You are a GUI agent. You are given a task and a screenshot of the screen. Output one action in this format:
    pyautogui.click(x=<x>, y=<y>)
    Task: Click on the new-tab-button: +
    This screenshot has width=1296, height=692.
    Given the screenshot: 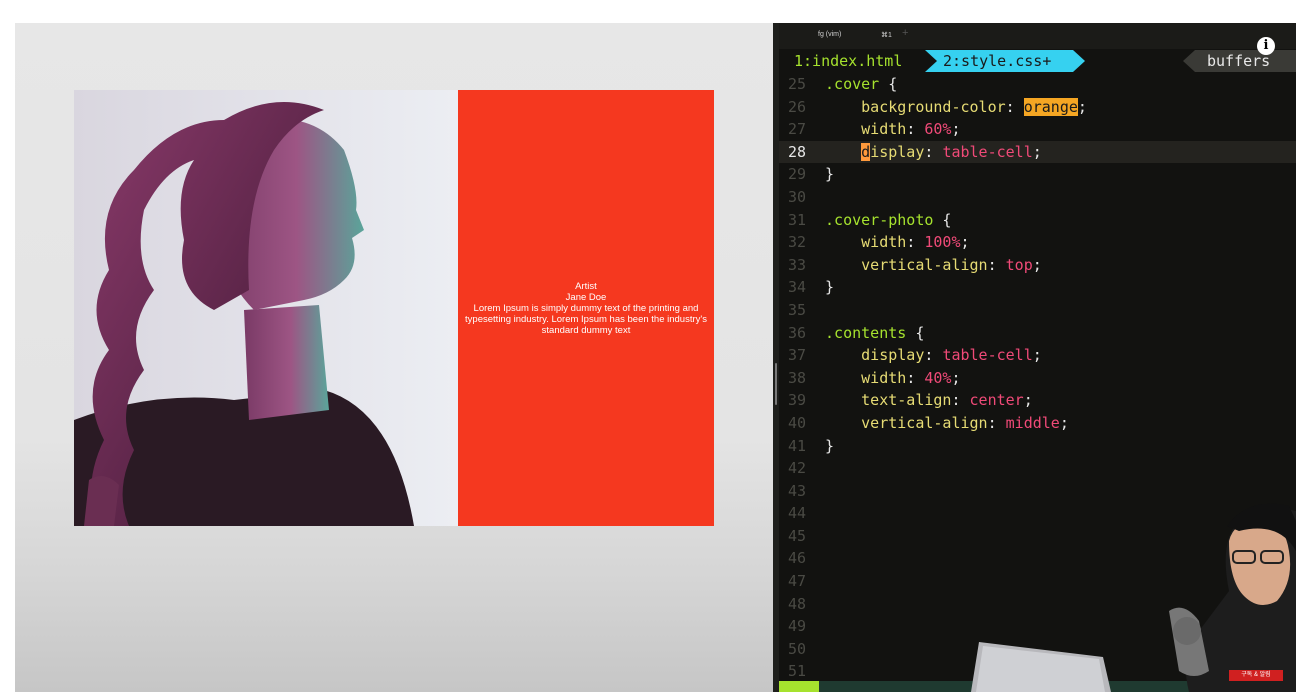 What is the action you would take?
    pyautogui.click(x=905, y=33)
    